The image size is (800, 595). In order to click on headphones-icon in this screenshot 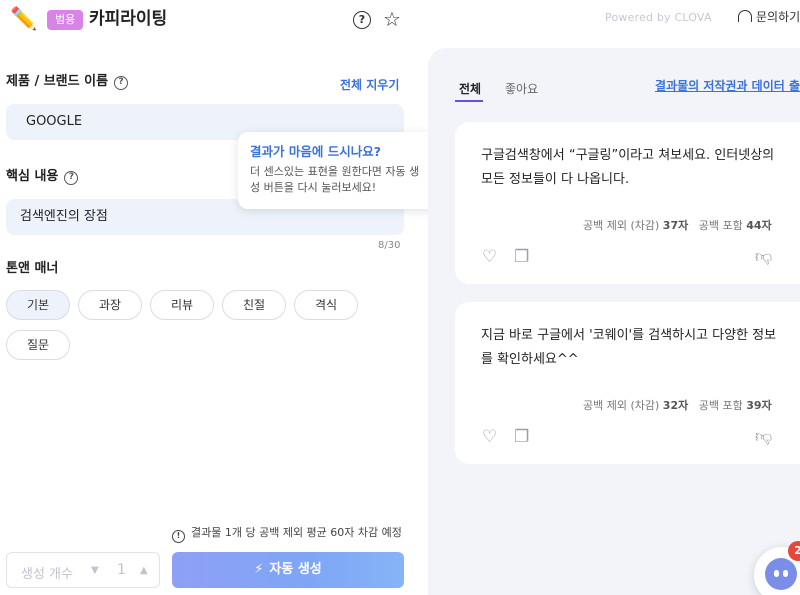, I will do `click(745, 16)`.